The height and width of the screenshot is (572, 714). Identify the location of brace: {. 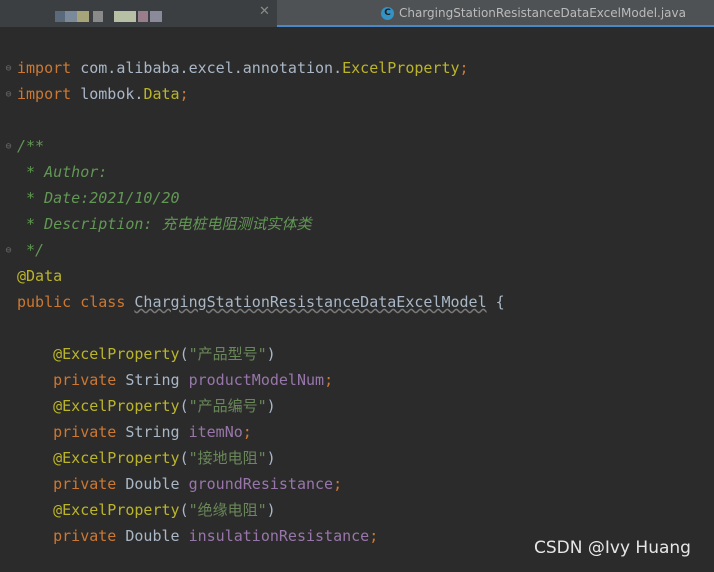
(495, 302).